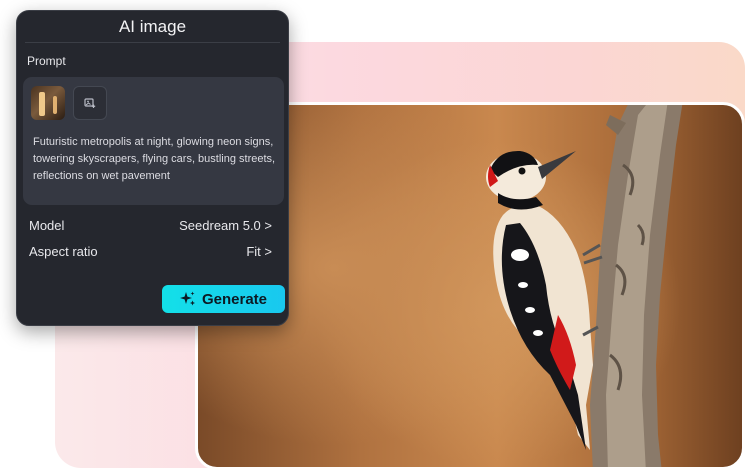 This screenshot has width=750, height=473. I want to click on add-image-button, so click(90, 103).